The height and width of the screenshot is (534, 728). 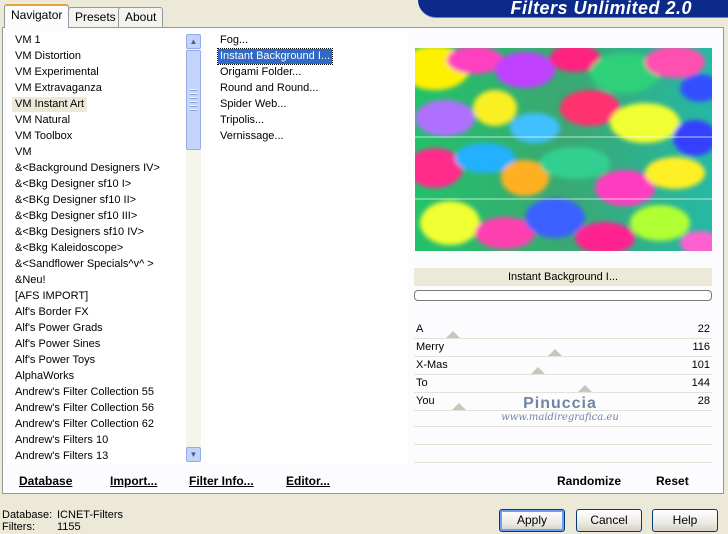 What do you see at coordinates (700, 365) in the screenshot?
I see `param-value: 101` at bounding box center [700, 365].